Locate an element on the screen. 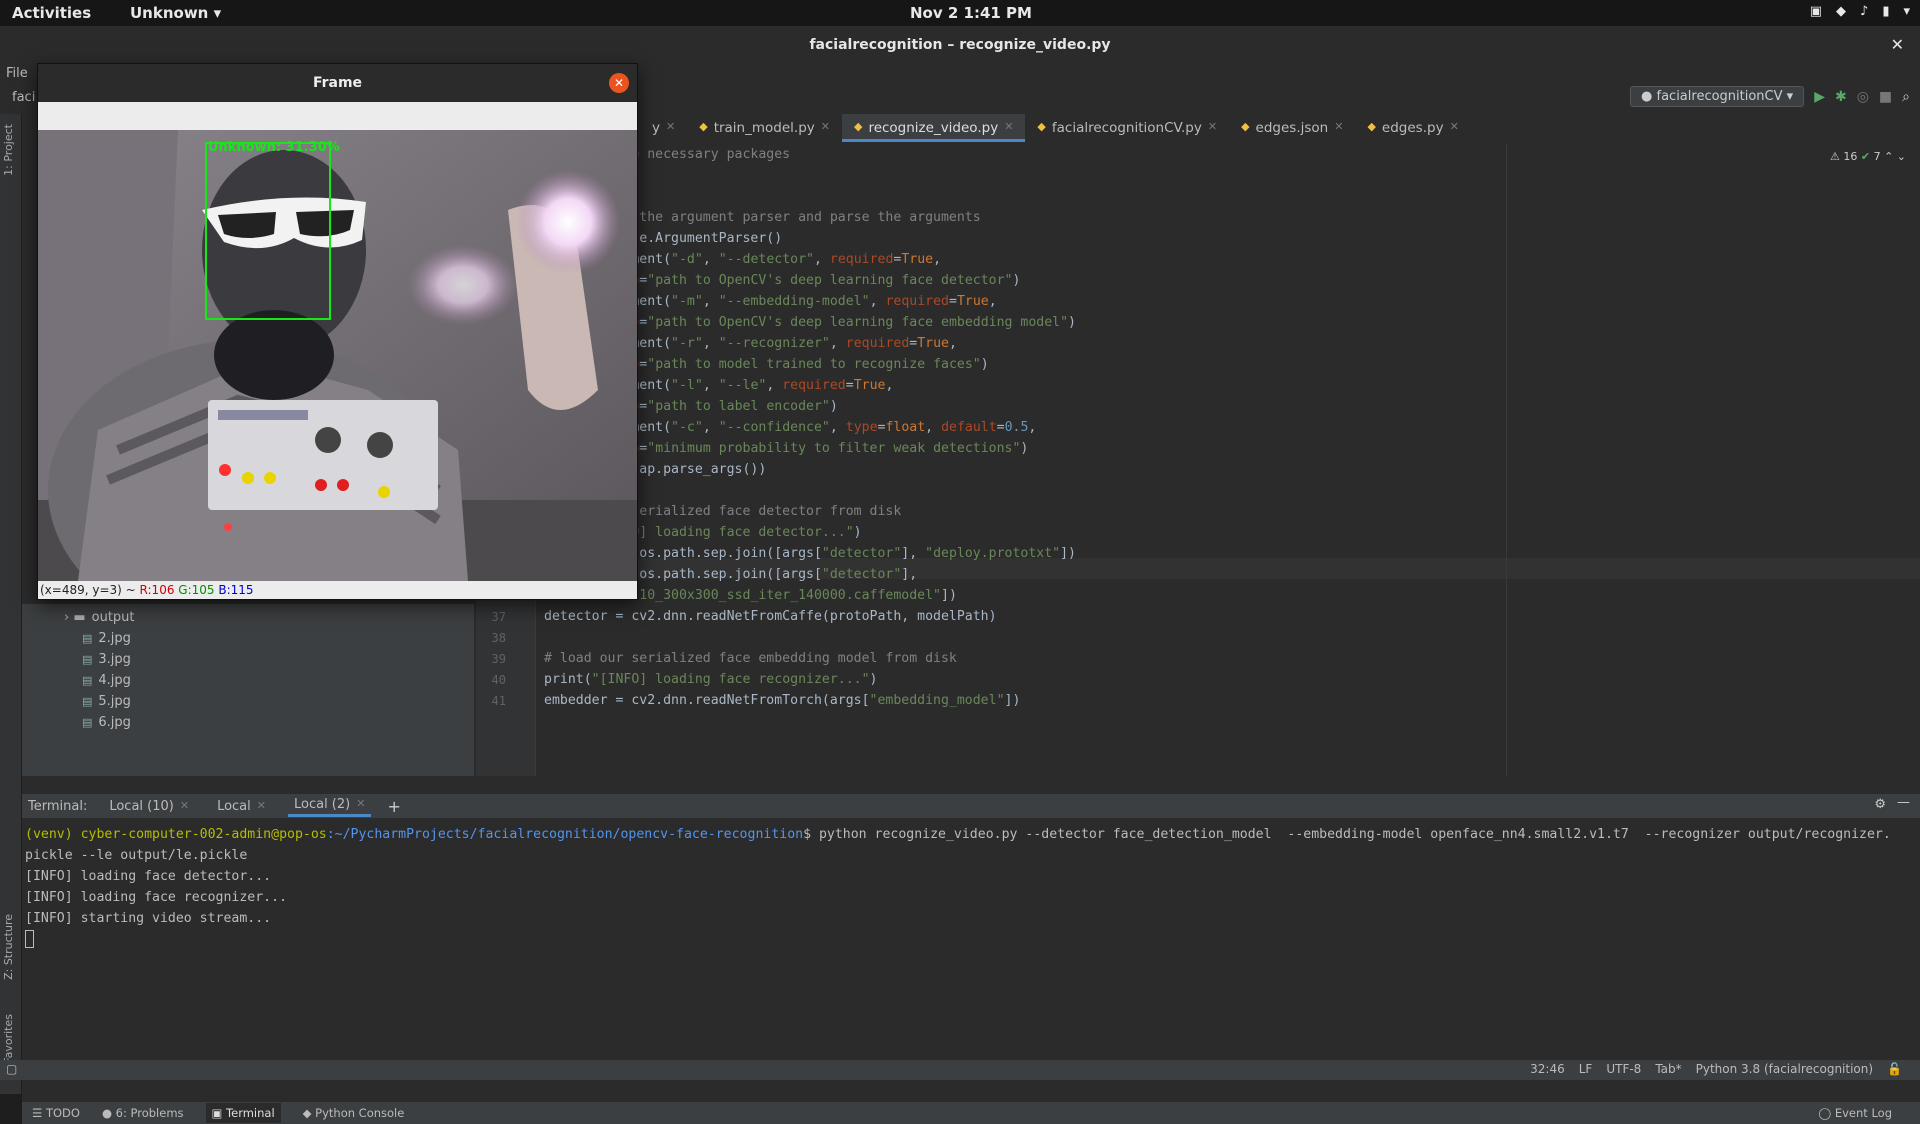 This screenshot has height=1124, width=1920. tab-edges-json: ◆ edges.json ✕ is located at coordinates (1292, 128).